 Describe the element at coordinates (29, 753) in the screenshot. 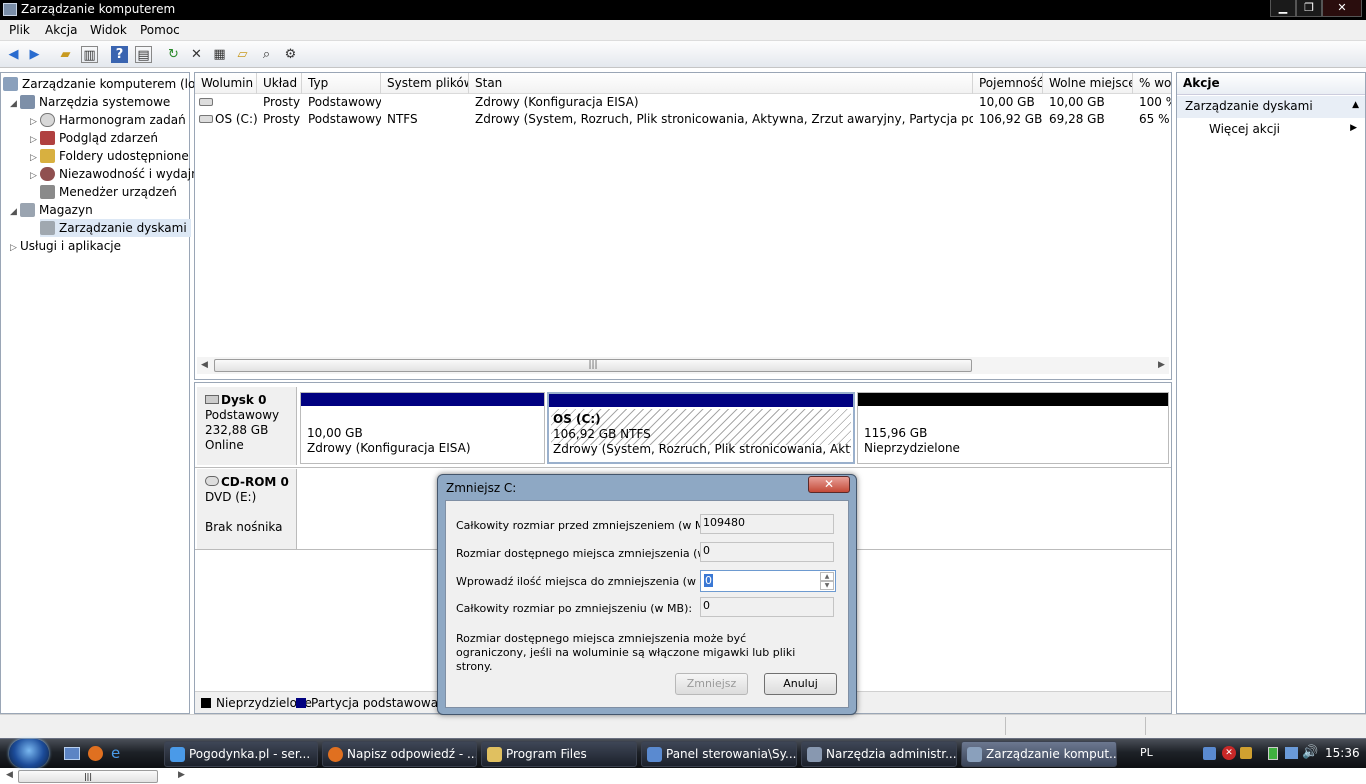

I see `start-button` at that location.